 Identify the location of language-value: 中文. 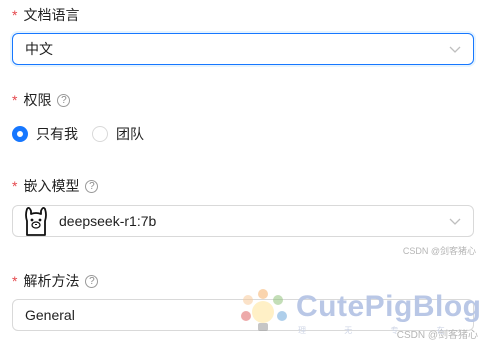
(39, 49).